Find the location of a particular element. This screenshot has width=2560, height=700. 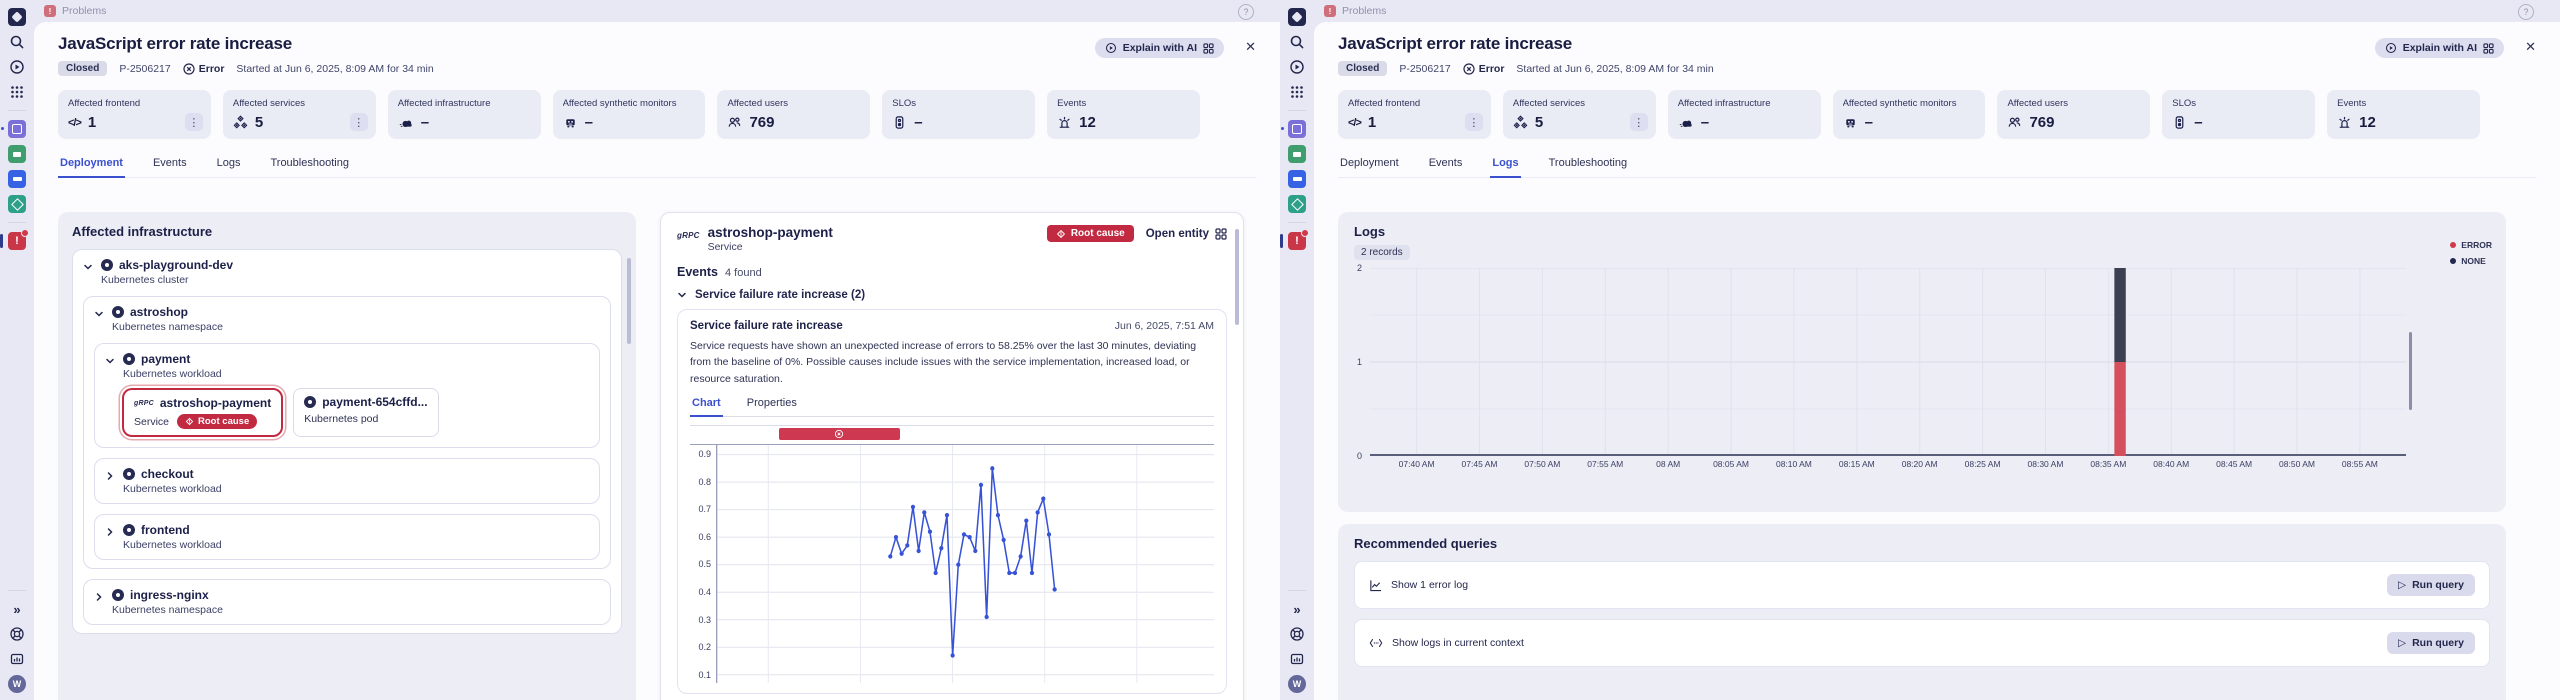

events-label: Events is located at coordinates (697, 272).